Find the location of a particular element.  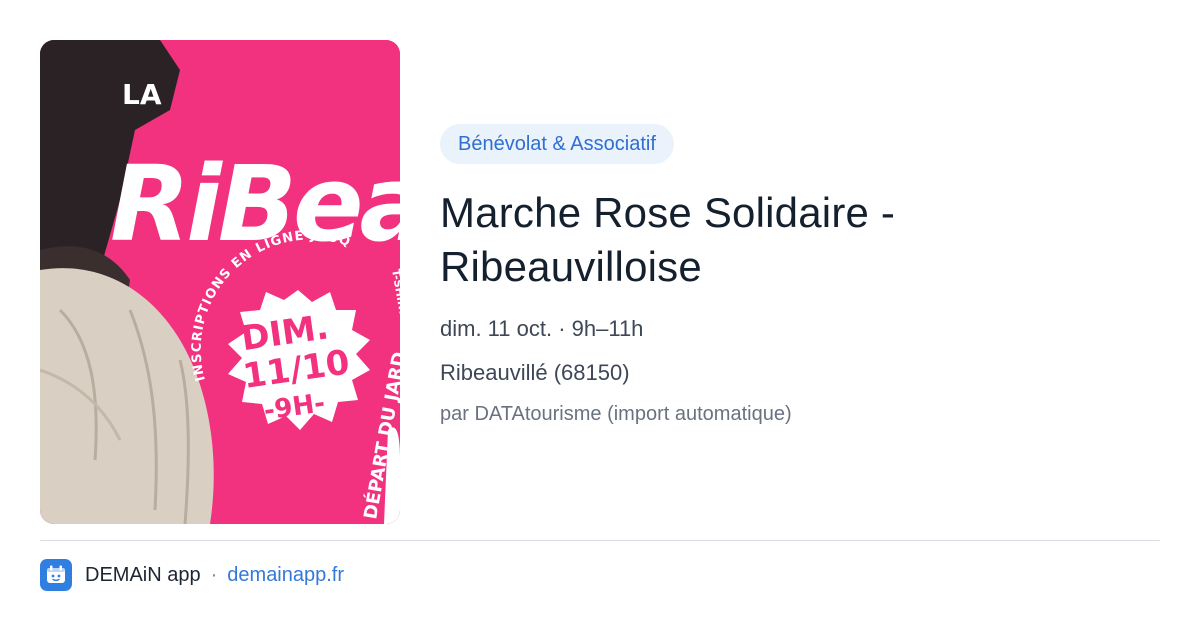

footer: DEMAiN app · demainapp.fr is located at coordinates (192, 575).